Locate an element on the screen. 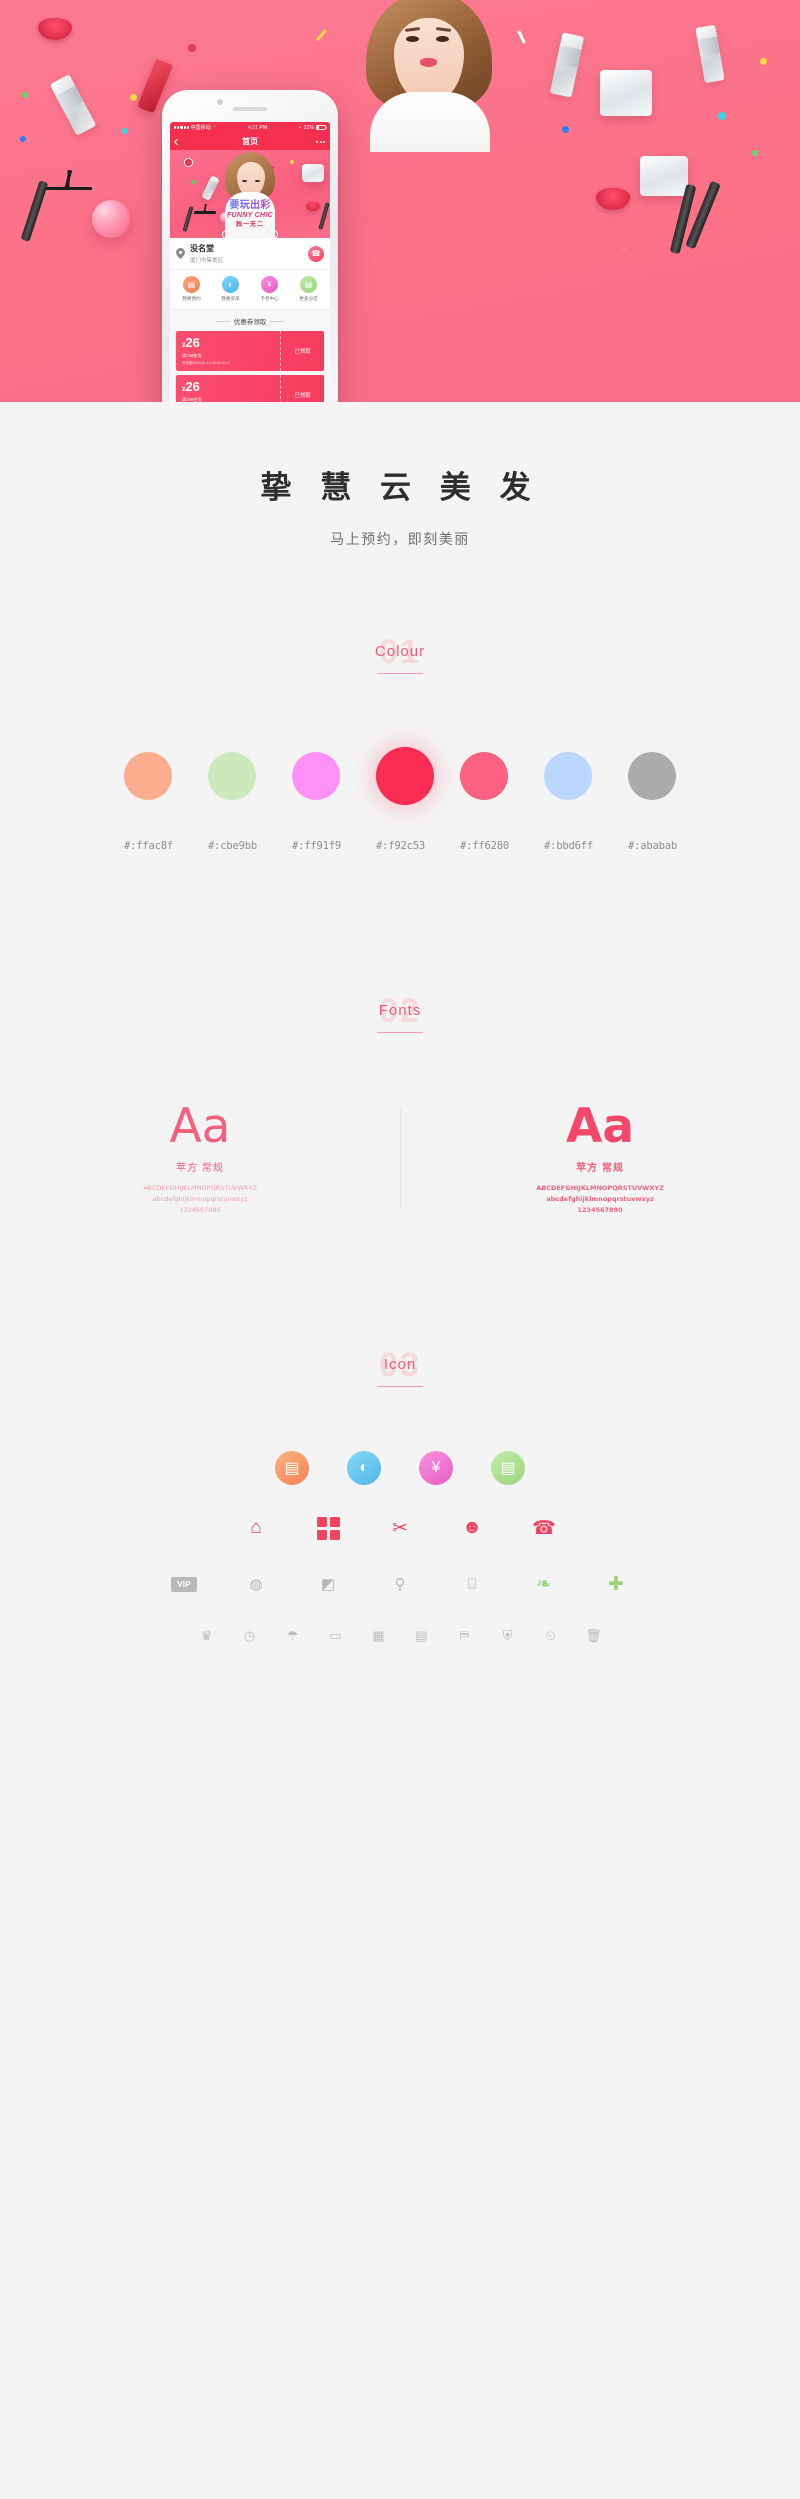 The image size is (800, 2499). icon-cell is located at coordinates (328, 1528).